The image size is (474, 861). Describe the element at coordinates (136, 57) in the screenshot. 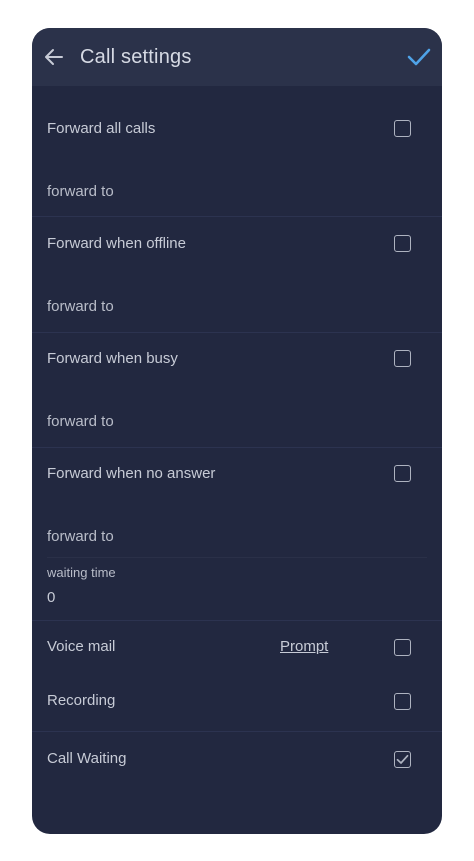

I see `page-title: Call settings` at that location.